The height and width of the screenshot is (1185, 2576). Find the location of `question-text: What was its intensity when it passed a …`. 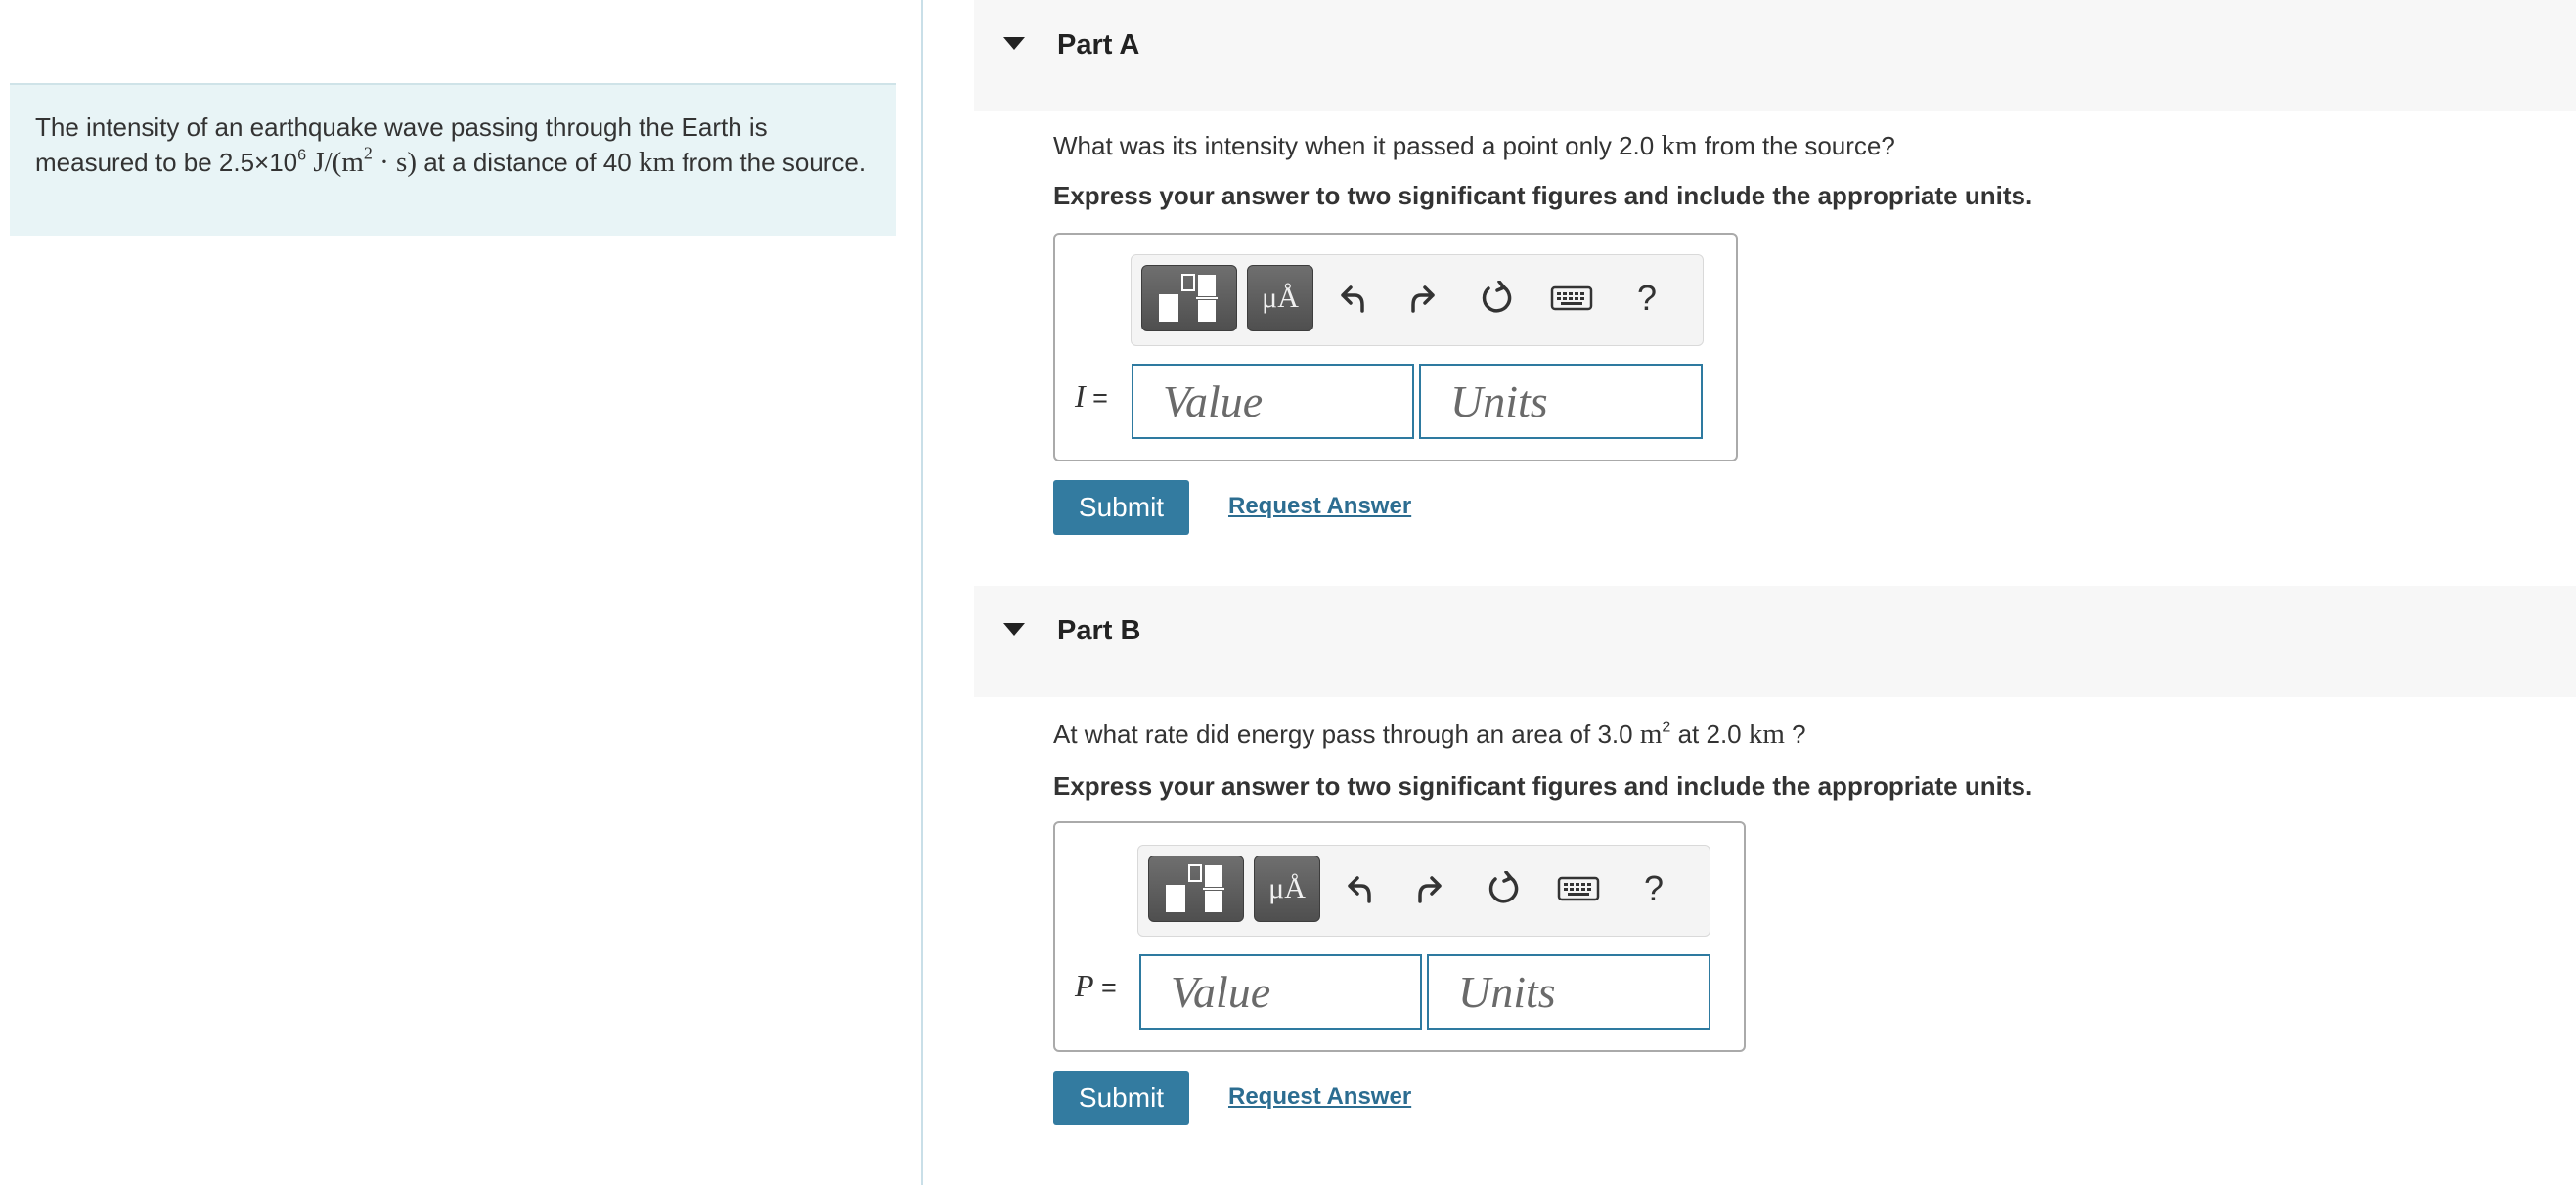

question-text: What was its intensity when it passed a … is located at coordinates (1357, 145).